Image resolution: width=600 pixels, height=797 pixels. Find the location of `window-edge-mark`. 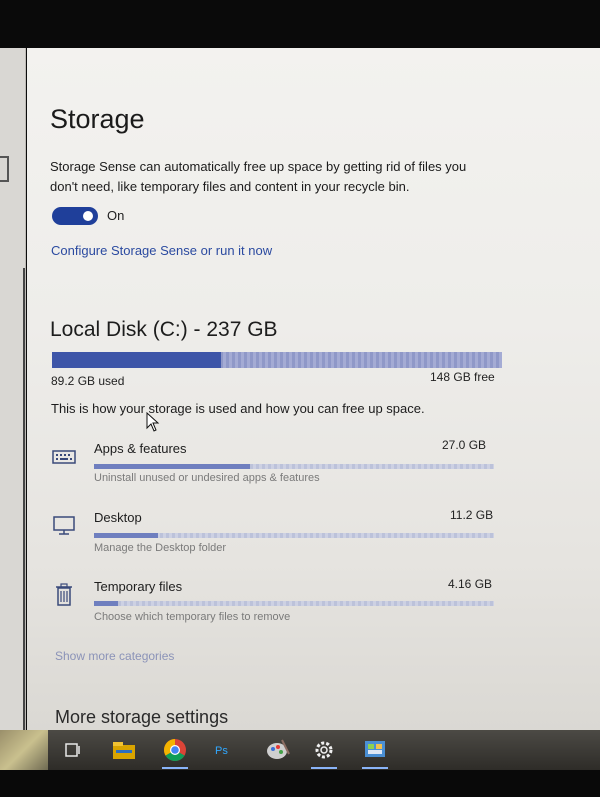

window-edge-mark is located at coordinates (4, 169).